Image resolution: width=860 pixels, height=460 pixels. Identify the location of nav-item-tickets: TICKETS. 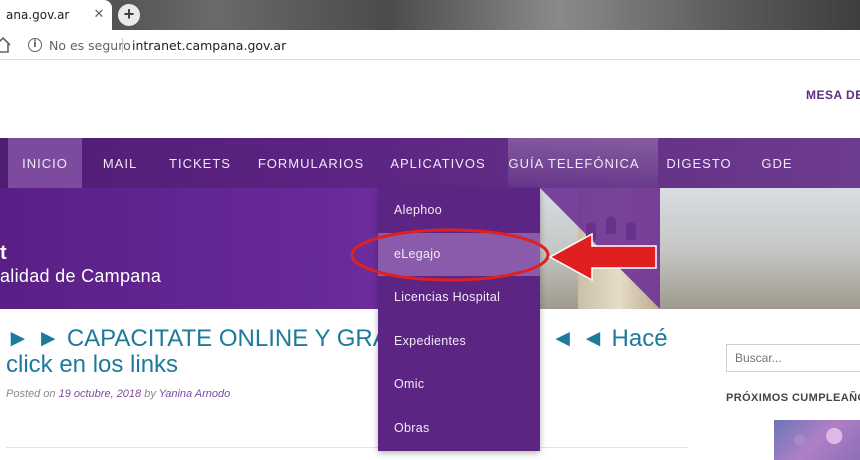
(200, 163).